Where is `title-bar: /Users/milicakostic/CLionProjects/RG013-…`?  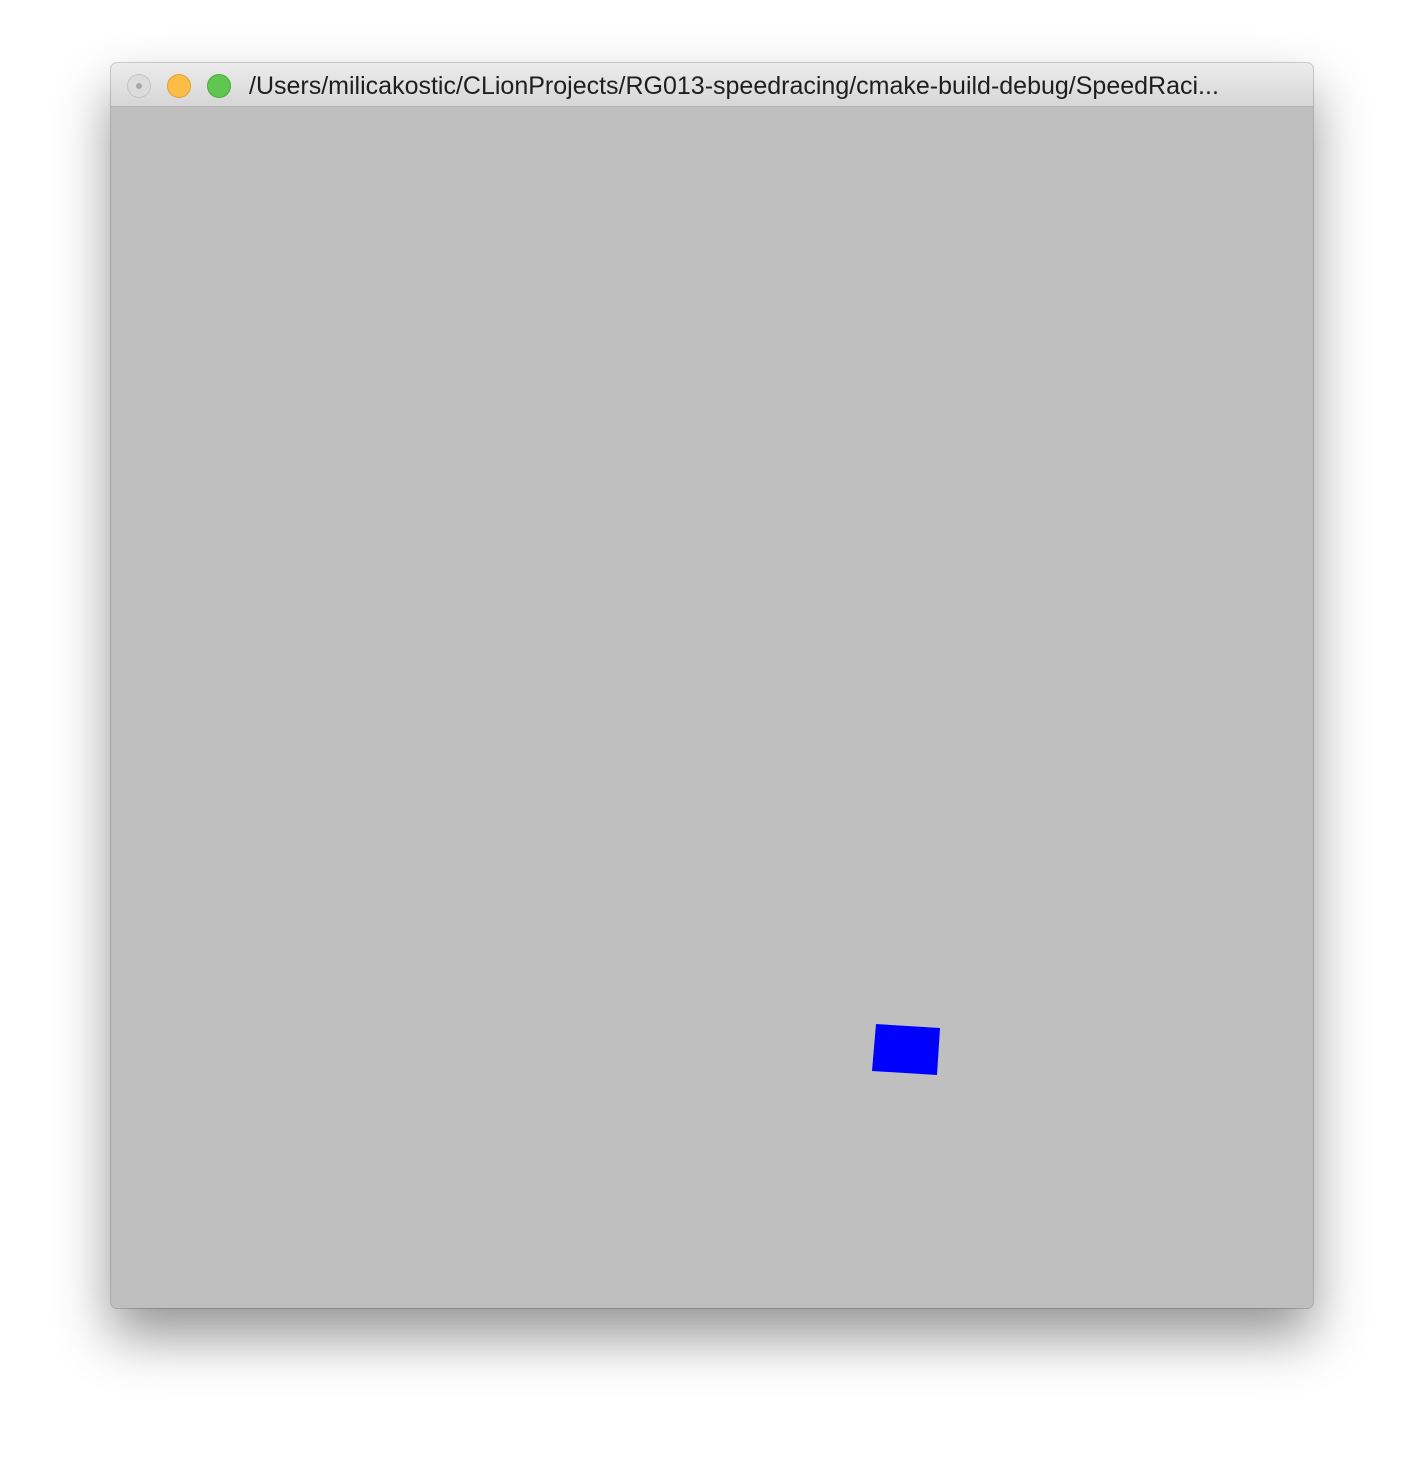
title-bar: /Users/milicakostic/CLionProjects/RG013-… is located at coordinates (712, 85).